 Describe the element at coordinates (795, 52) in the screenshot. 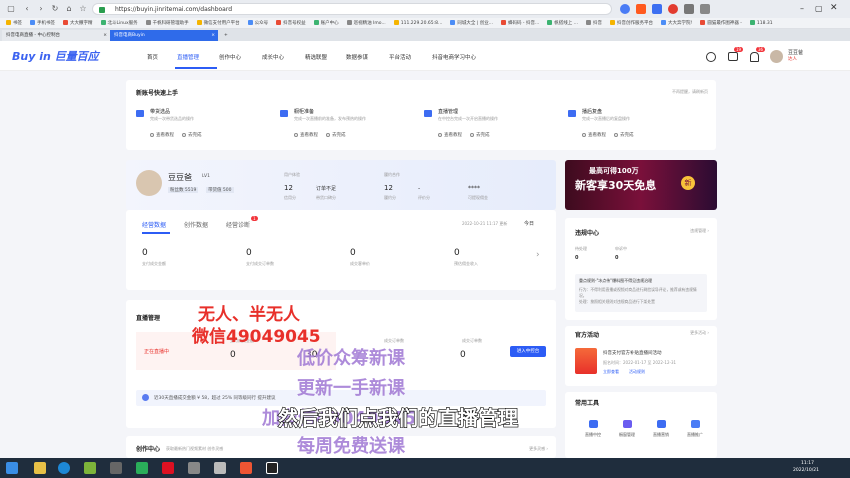

I see `username: 豆豆爸` at that location.